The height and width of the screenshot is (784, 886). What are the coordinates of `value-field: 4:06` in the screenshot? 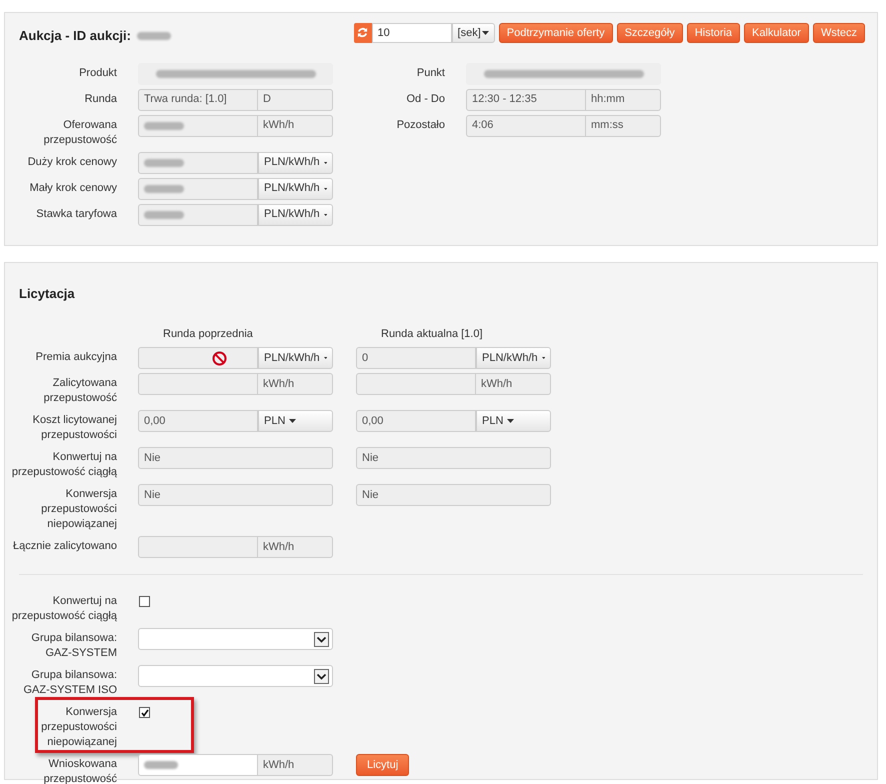 It's located at (526, 125).